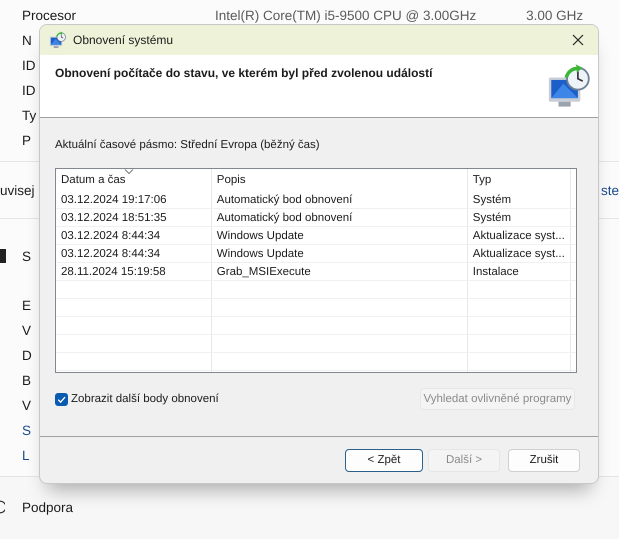  Describe the element at coordinates (57, 40) in the screenshot. I see `system-restore-icon` at that location.